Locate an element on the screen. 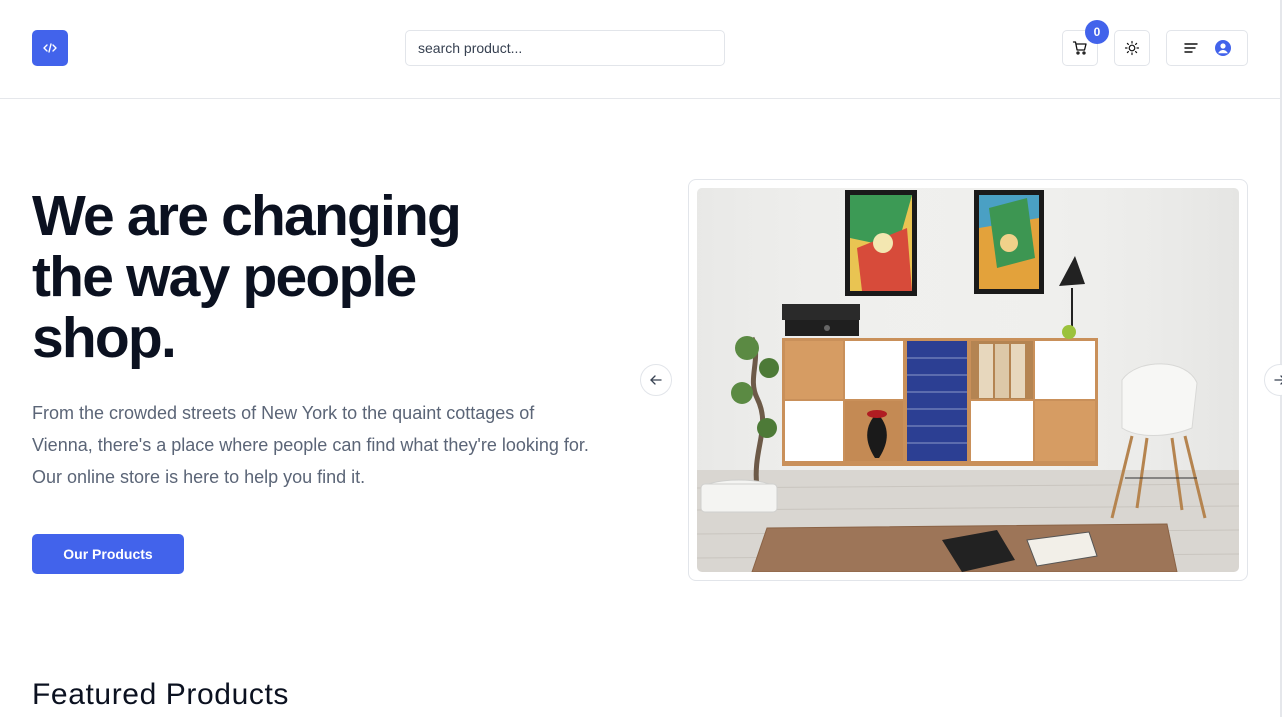 Image resolution: width=1282 pixels, height=717 pixels. arrow-left-icon is located at coordinates (656, 380).